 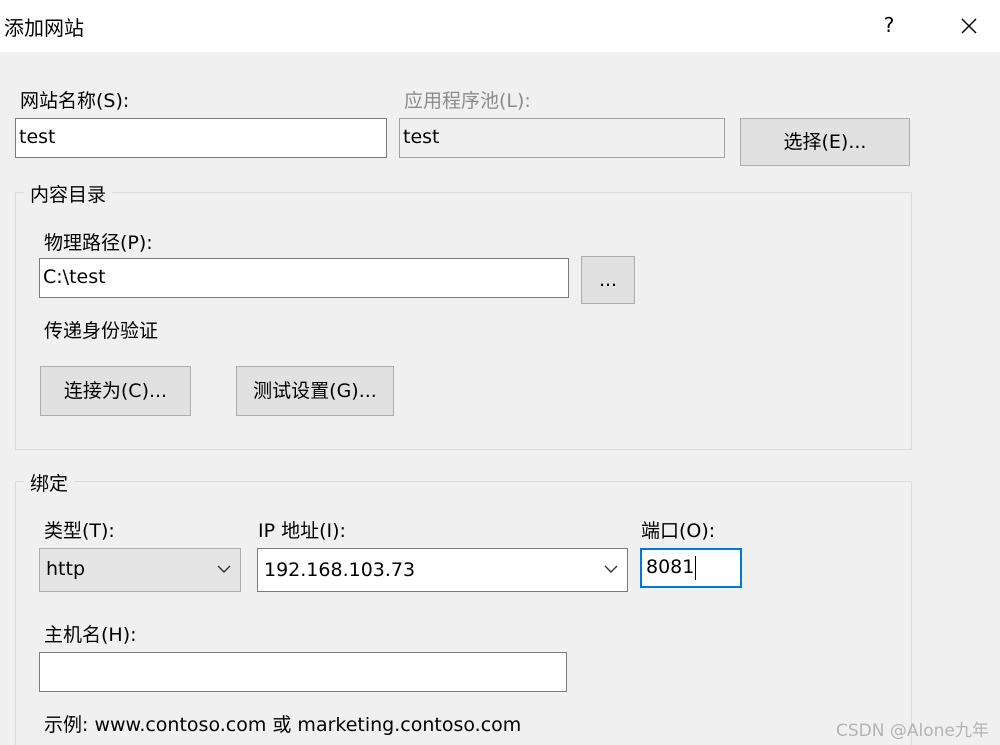 I want to click on content-directory-title: 内容目录, so click(x=68, y=193).